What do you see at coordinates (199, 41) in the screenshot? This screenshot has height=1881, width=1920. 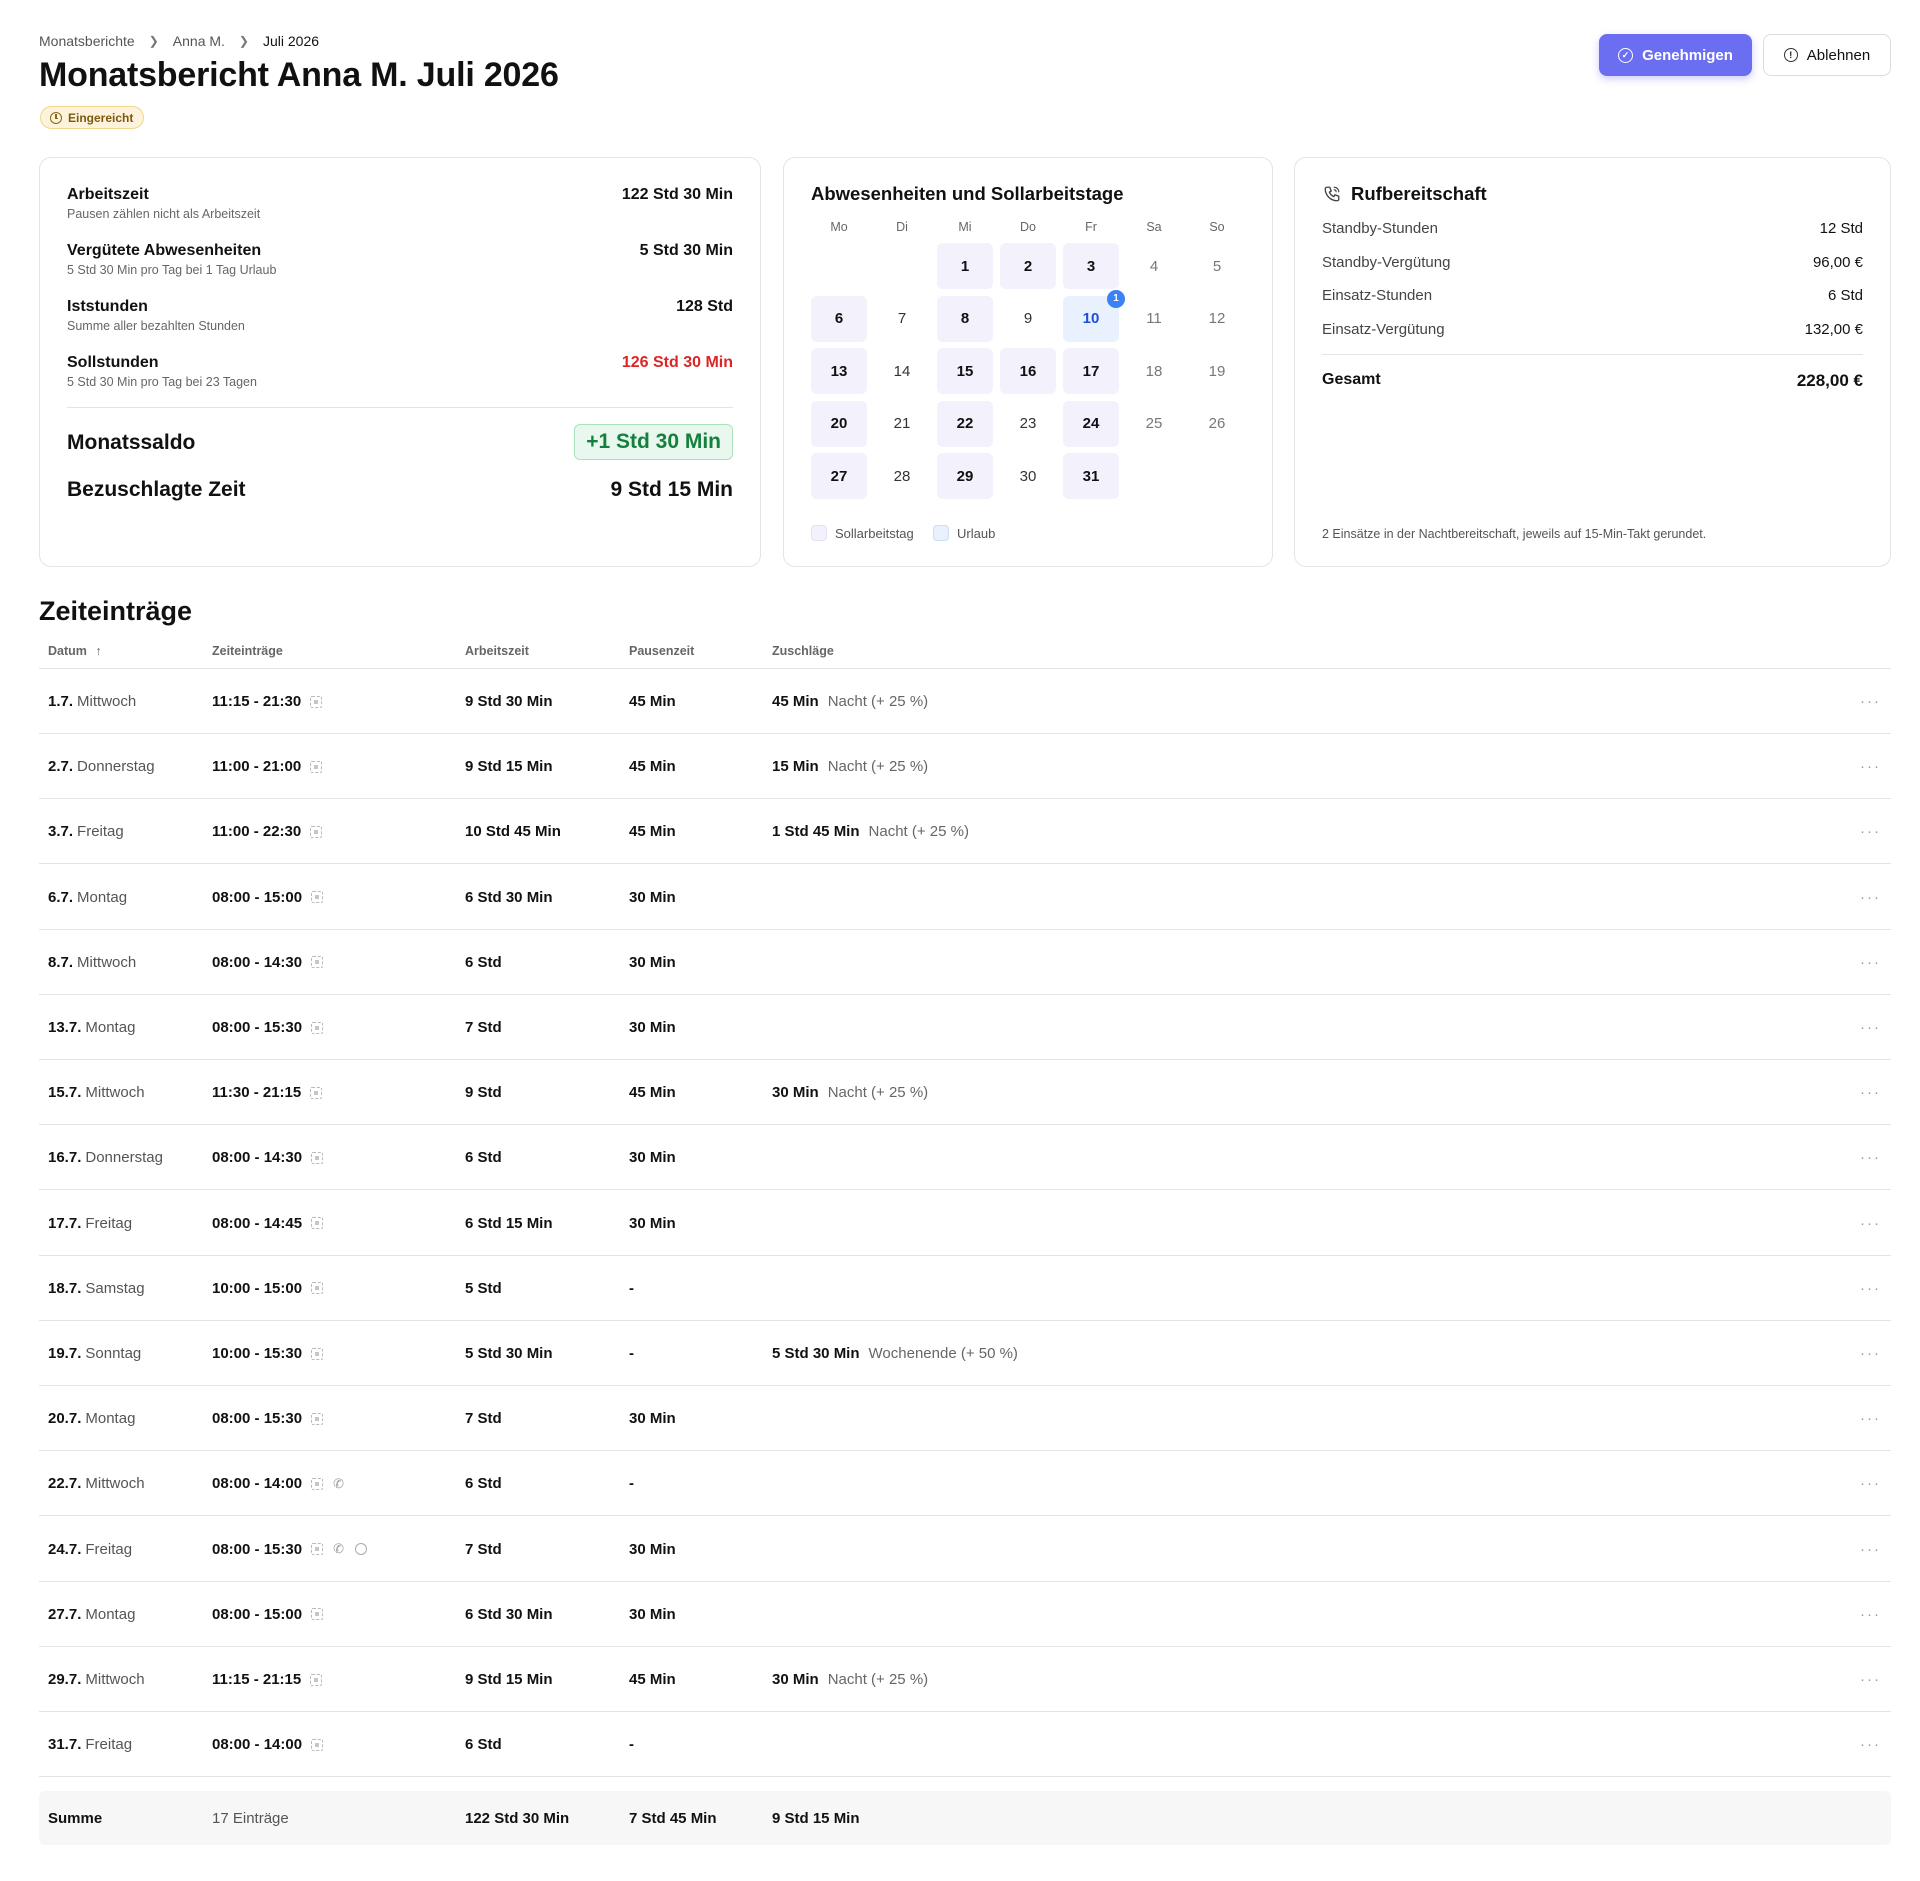 I see `breadcrumb-employee: Anna M.` at bounding box center [199, 41].